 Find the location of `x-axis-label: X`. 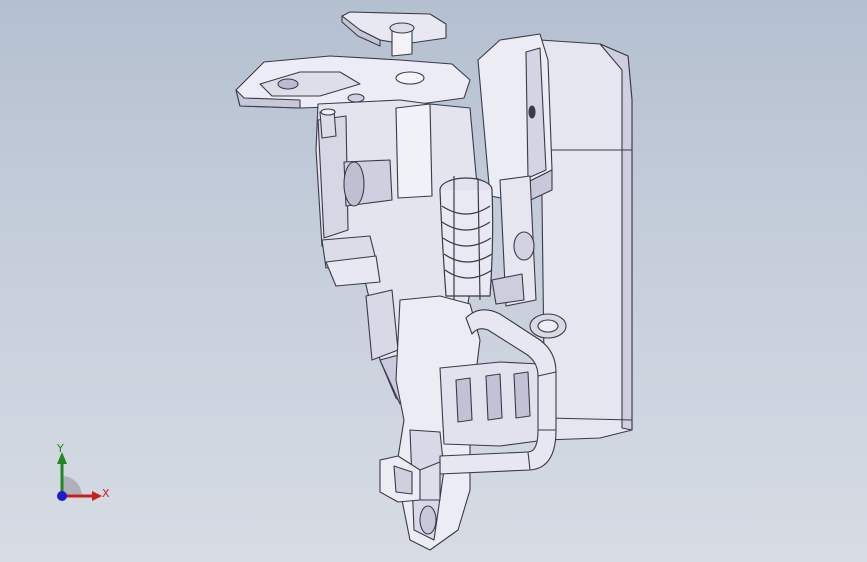

x-axis-label: X is located at coordinates (106, 493).